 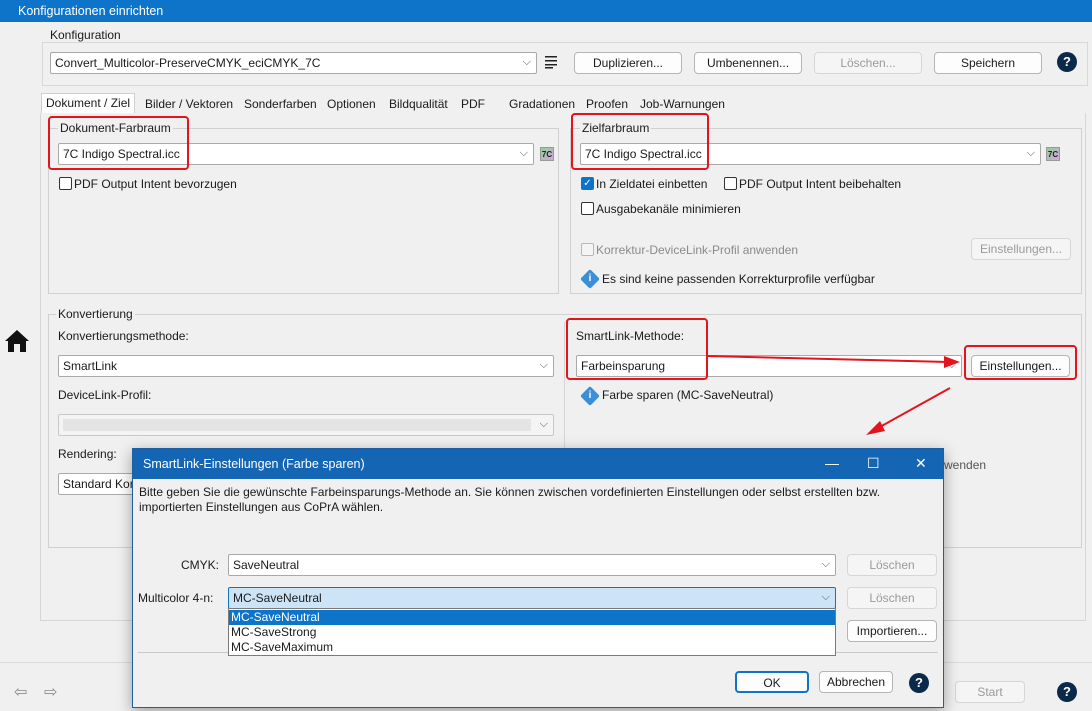 What do you see at coordinates (532, 565) in the screenshot?
I see `cmyk-select: SaveNeutral ⌵` at bounding box center [532, 565].